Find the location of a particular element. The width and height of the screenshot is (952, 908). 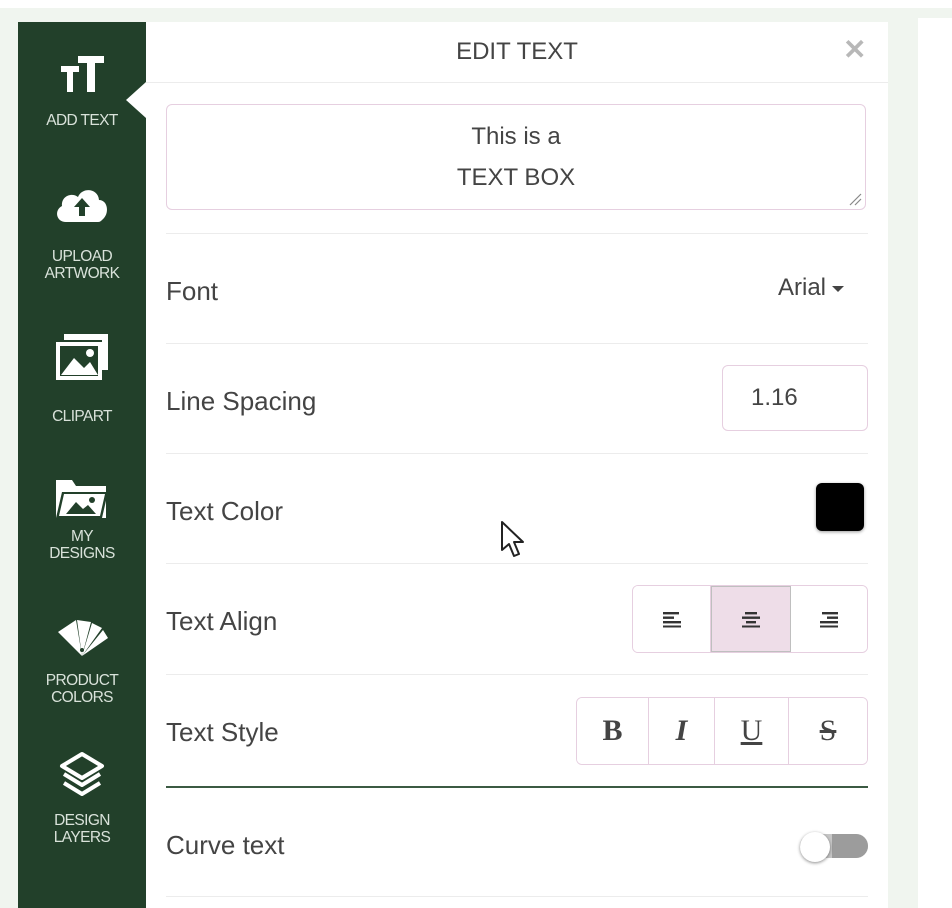

text-align-group is located at coordinates (750, 619).